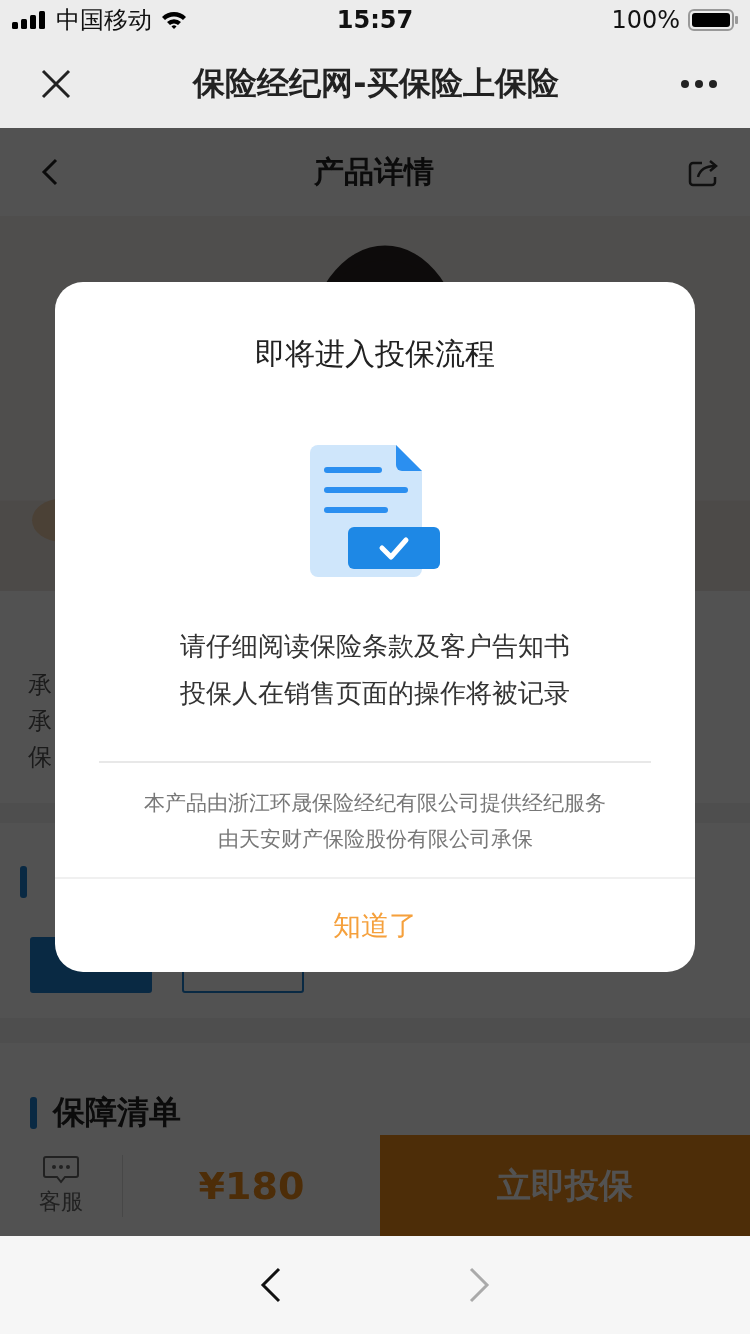 Image resolution: width=750 pixels, height=1334 pixels. Describe the element at coordinates (375, 925) in the screenshot. I see `confirm-button: 知道了` at that location.